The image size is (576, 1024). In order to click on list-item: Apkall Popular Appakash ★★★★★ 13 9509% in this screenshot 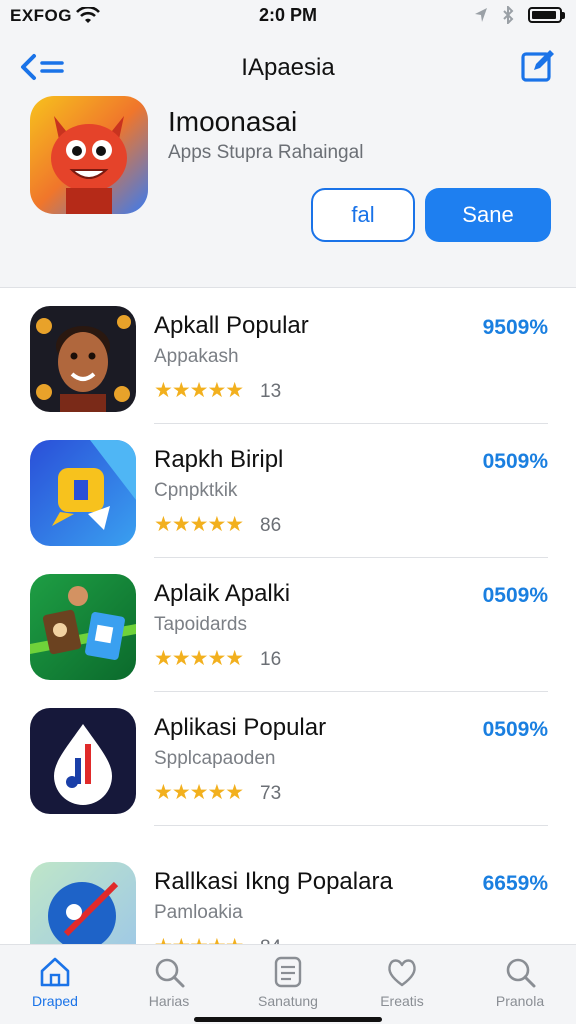, I will do `click(288, 357)`.